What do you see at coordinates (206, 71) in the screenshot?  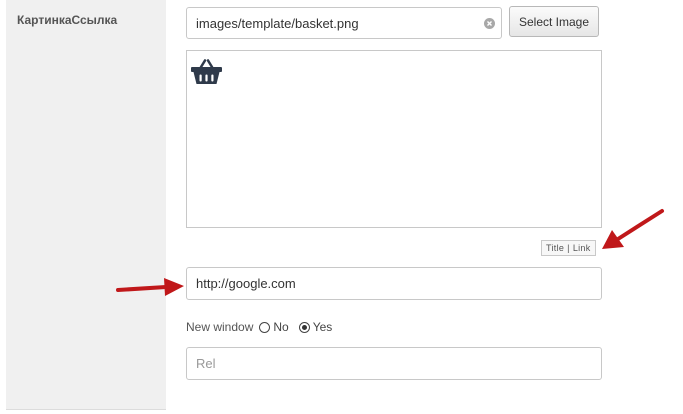 I see `basket-icon` at bounding box center [206, 71].